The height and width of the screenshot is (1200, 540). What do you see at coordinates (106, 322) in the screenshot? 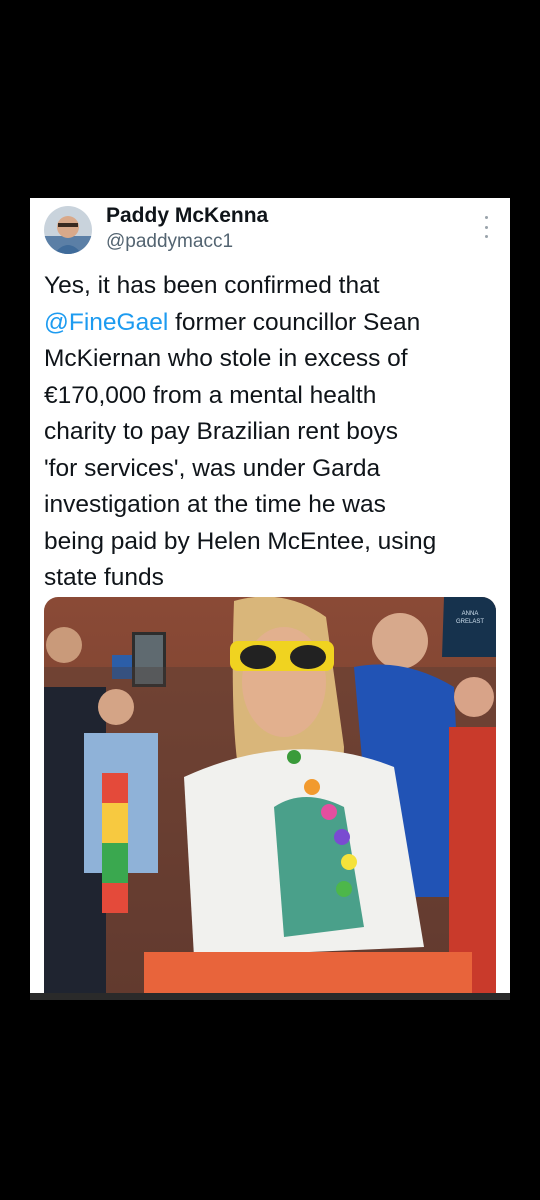
I see `mention-link: @FineGael` at bounding box center [106, 322].